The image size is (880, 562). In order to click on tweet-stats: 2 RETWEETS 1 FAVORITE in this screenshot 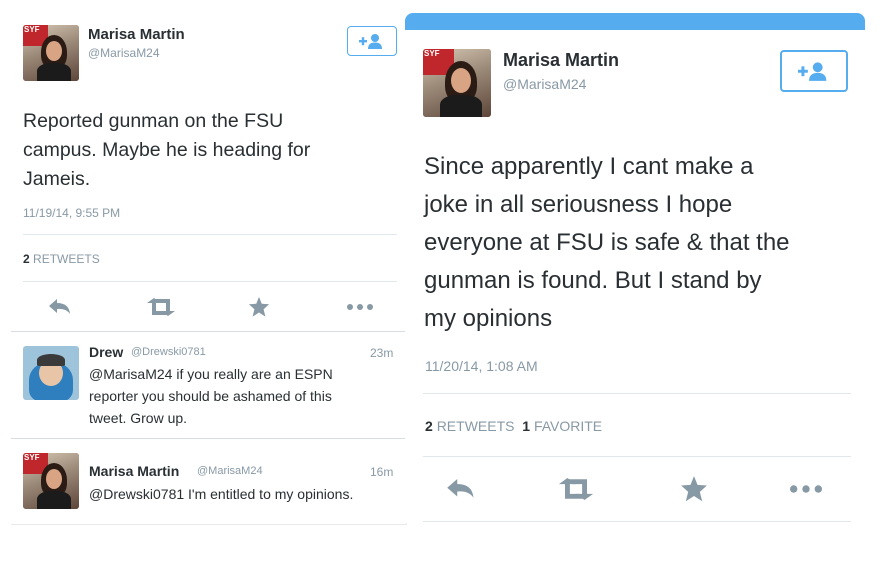, I will do `click(513, 426)`.